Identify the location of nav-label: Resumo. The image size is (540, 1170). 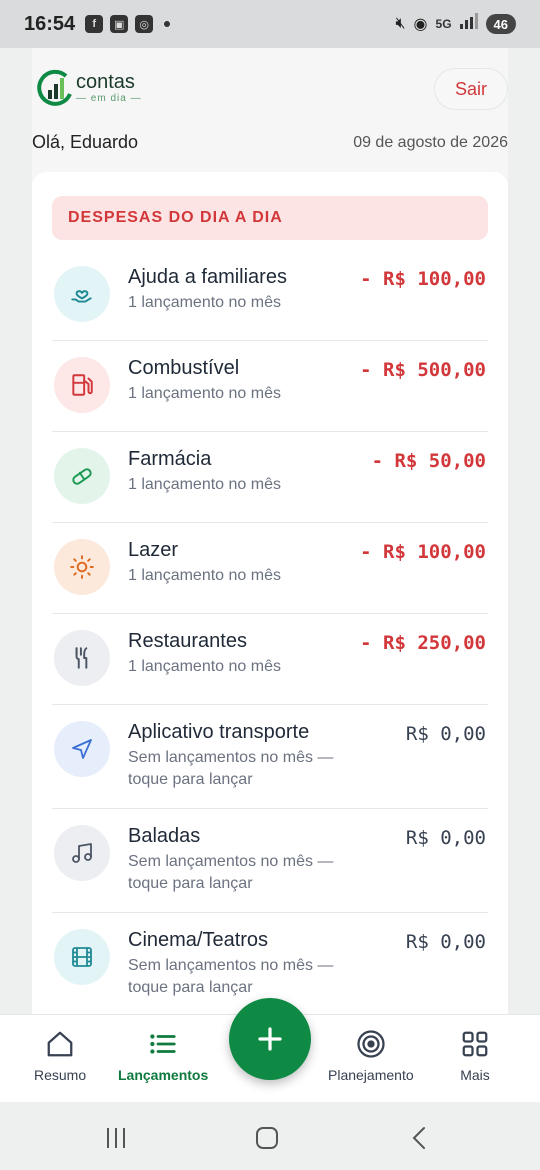
(60, 1075).